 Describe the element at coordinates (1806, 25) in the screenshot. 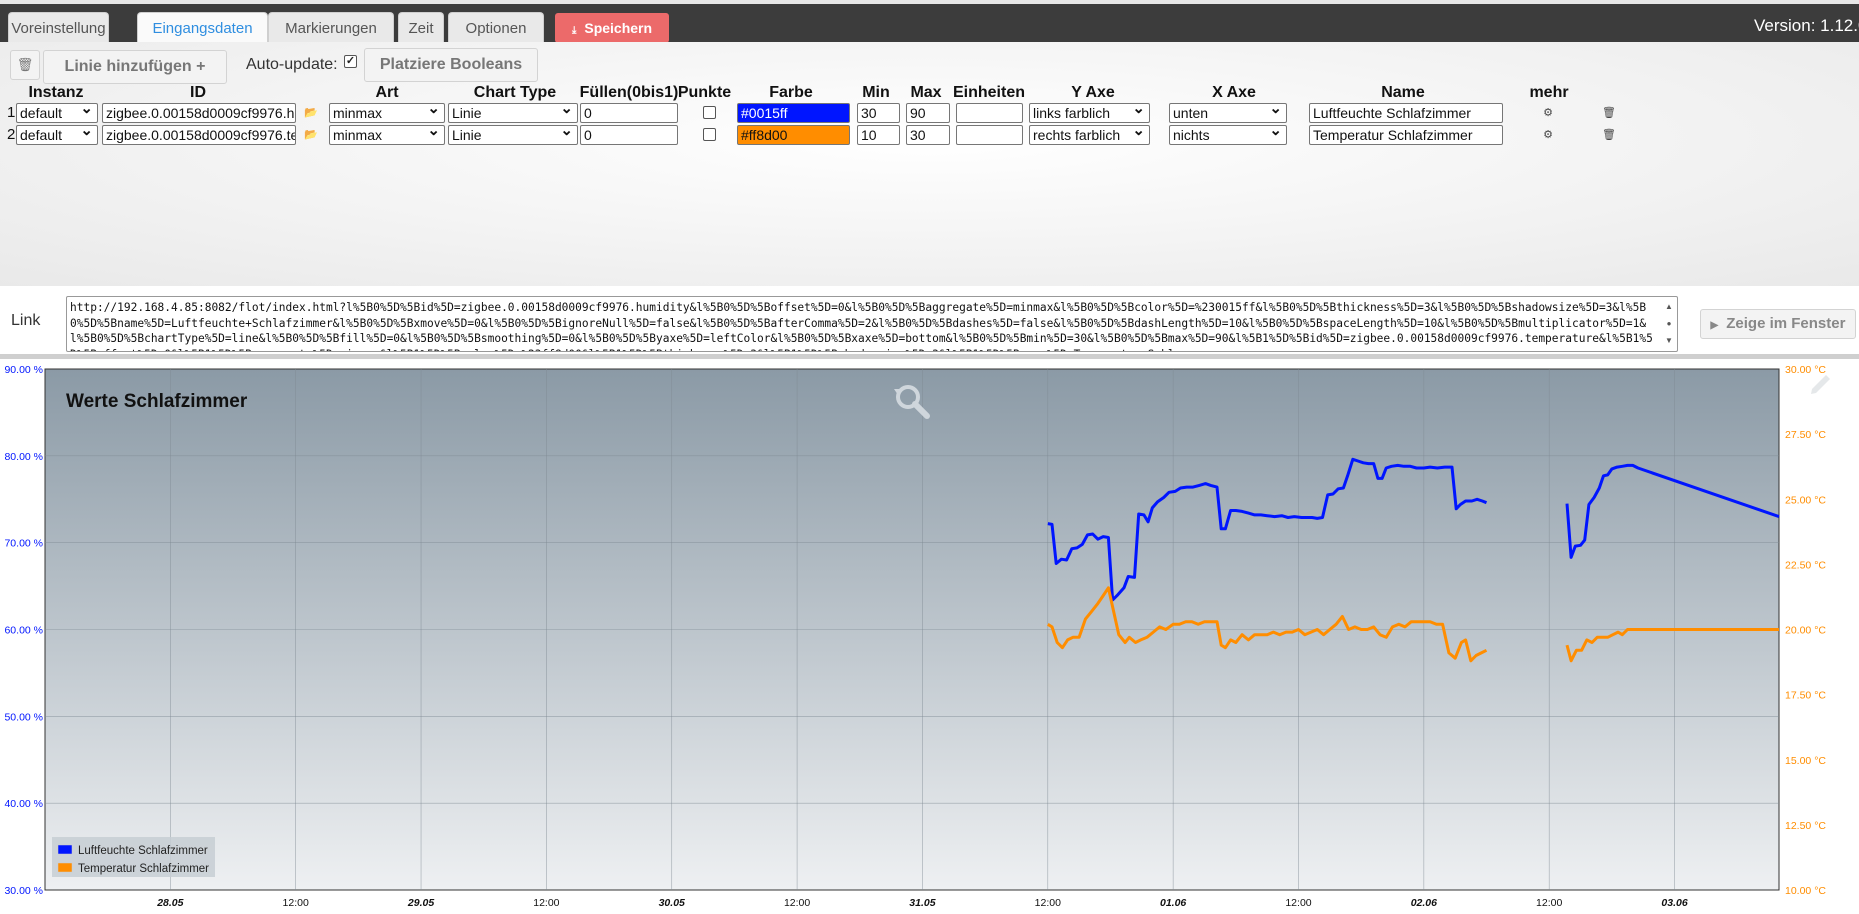

I see `version-label: Version: 1.12.0` at that location.